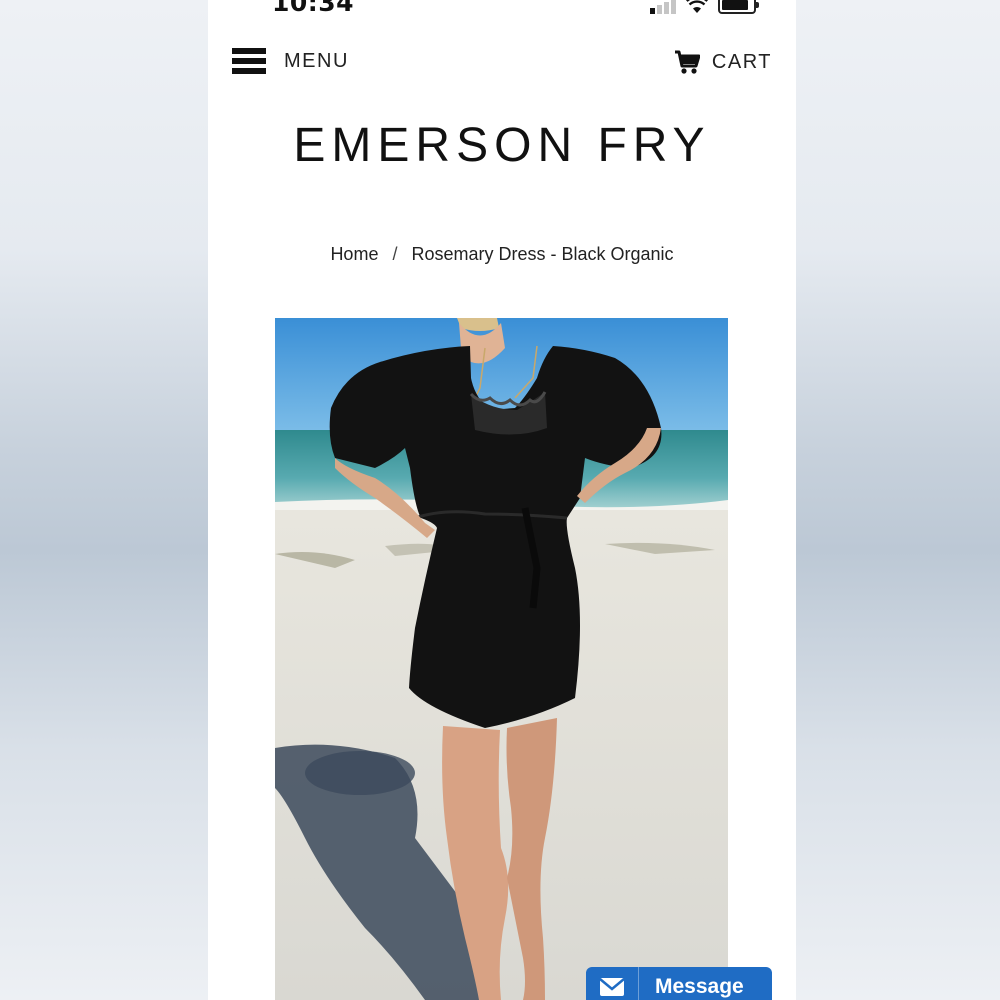 The width and height of the screenshot is (1000, 1000). I want to click on cart-button: CART, so click(723, 62).